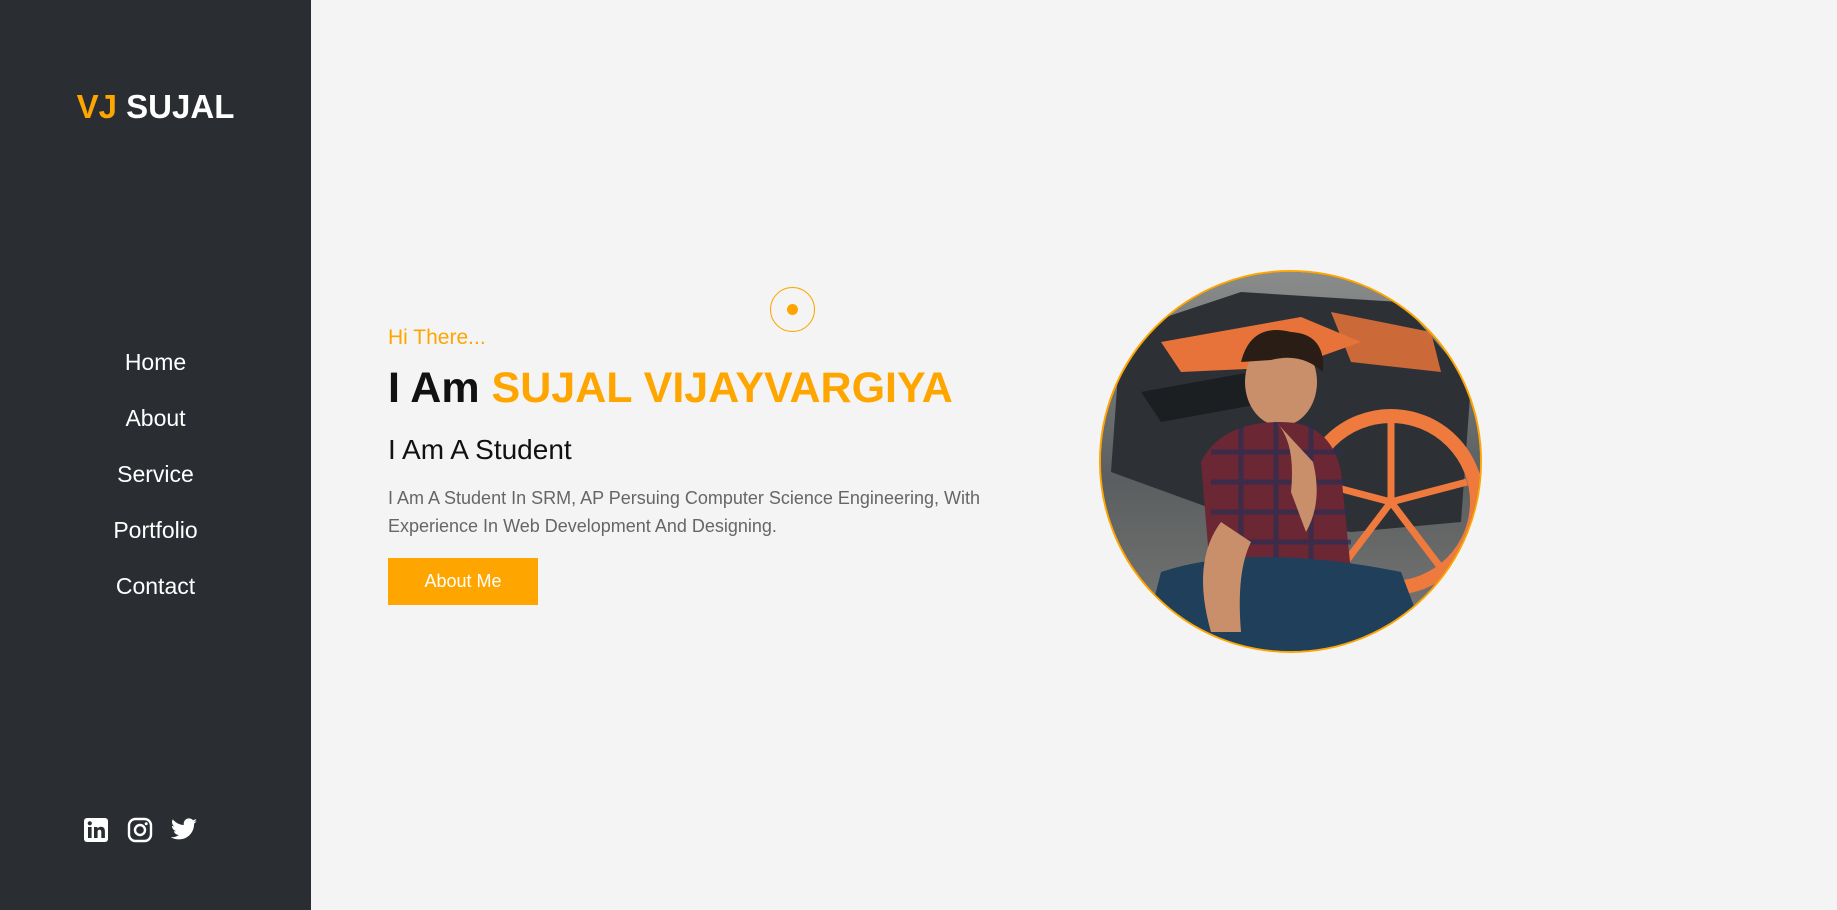 This screenshot has height=910, width=1837. Describe the element at coordinates (155, 538) in the screenshot. I see `nav-item-portfolio: Portfolio` at that location.